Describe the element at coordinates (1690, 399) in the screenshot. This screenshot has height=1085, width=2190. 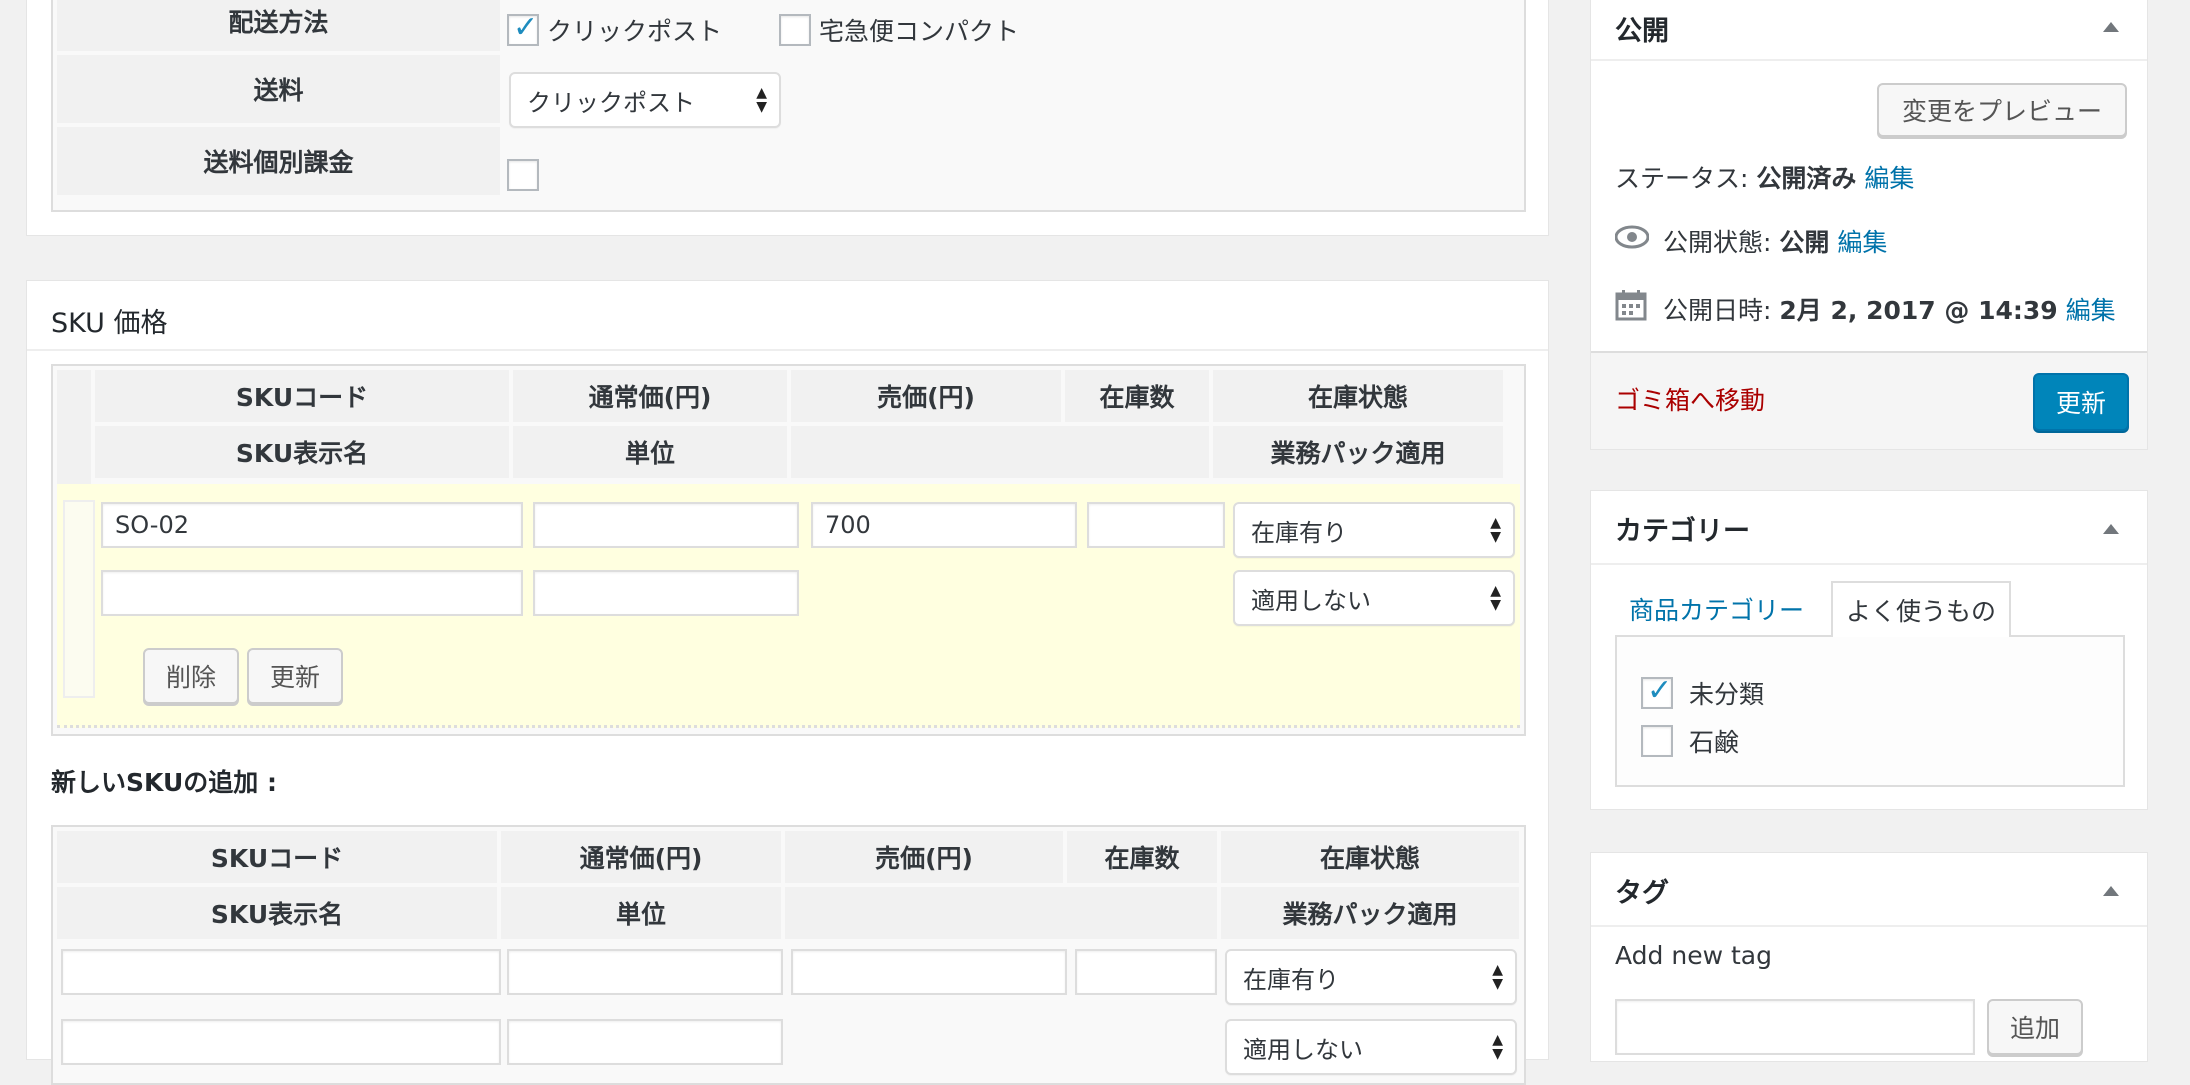
I see `trash-link: ゴミ箱へ移動` at that location.